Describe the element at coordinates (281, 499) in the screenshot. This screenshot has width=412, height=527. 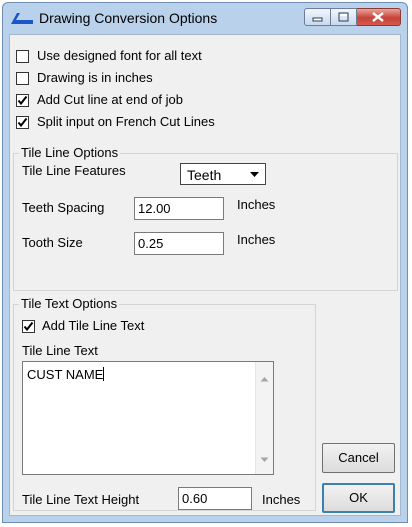
I see `tile-line-text-height-unit: Inches` at that location.